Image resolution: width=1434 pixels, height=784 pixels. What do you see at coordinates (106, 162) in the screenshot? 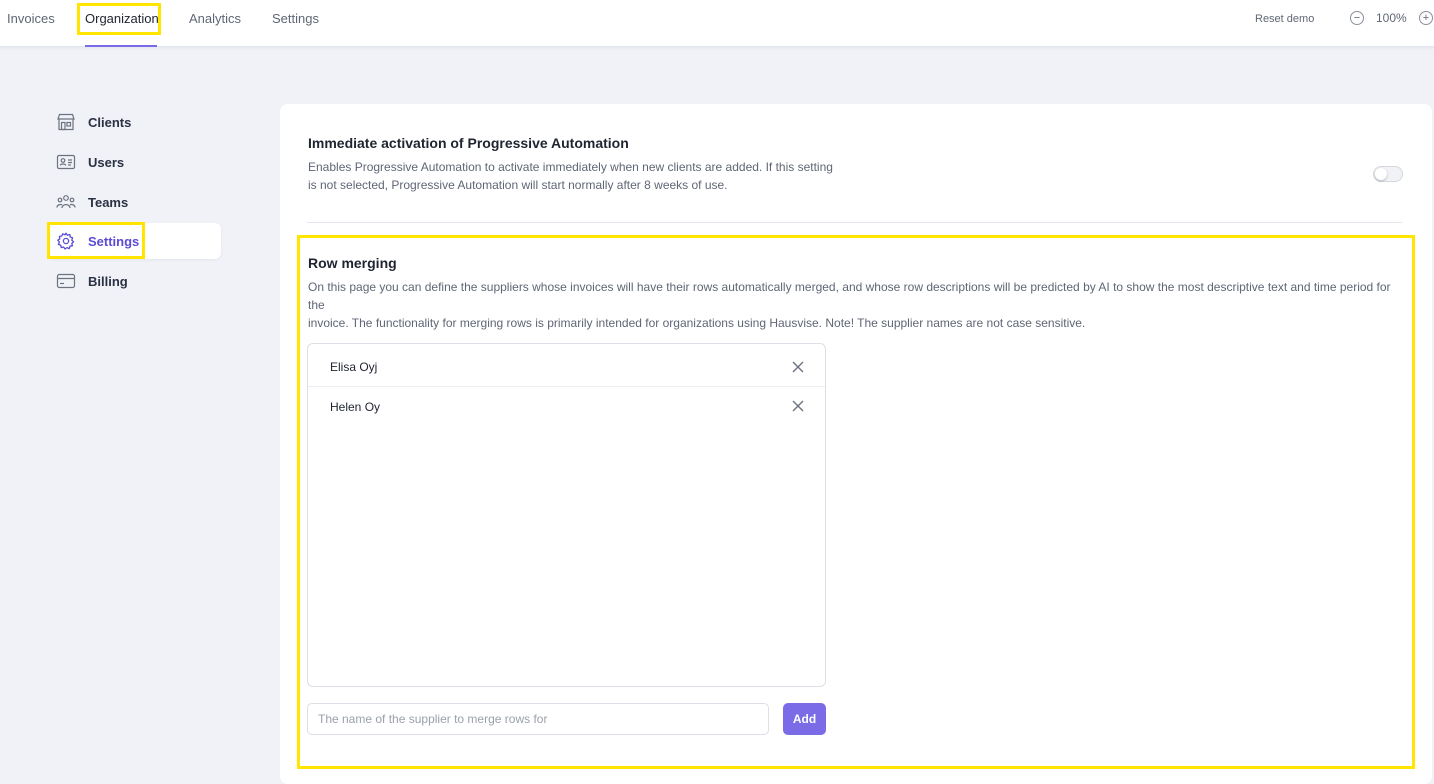
I see `sidebar-item-label: Users` at bounding box center [106, 162].